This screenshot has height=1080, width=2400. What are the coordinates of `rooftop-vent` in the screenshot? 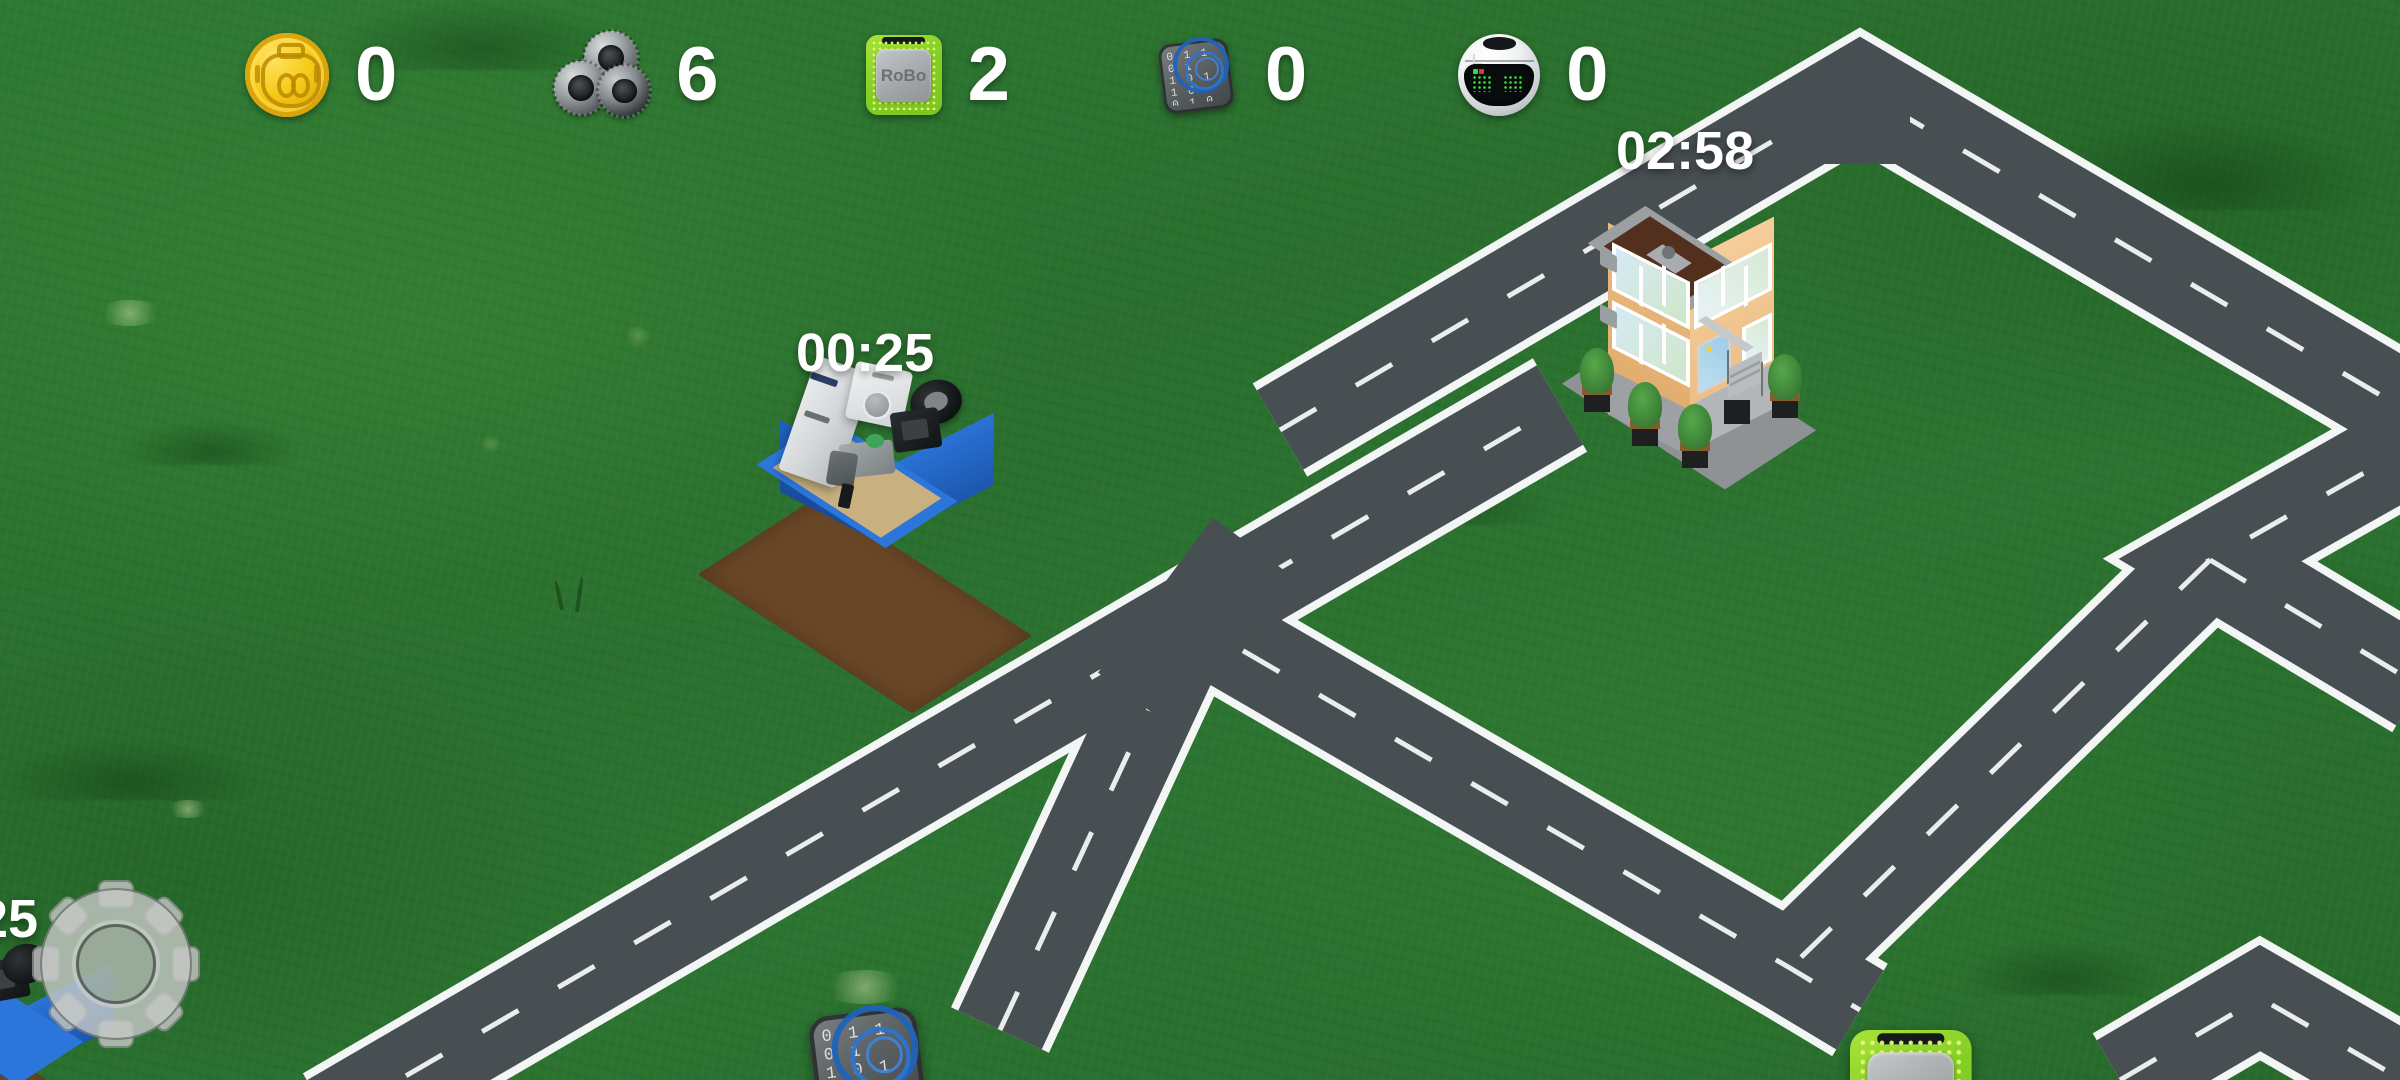 It's located at (1668, 252).